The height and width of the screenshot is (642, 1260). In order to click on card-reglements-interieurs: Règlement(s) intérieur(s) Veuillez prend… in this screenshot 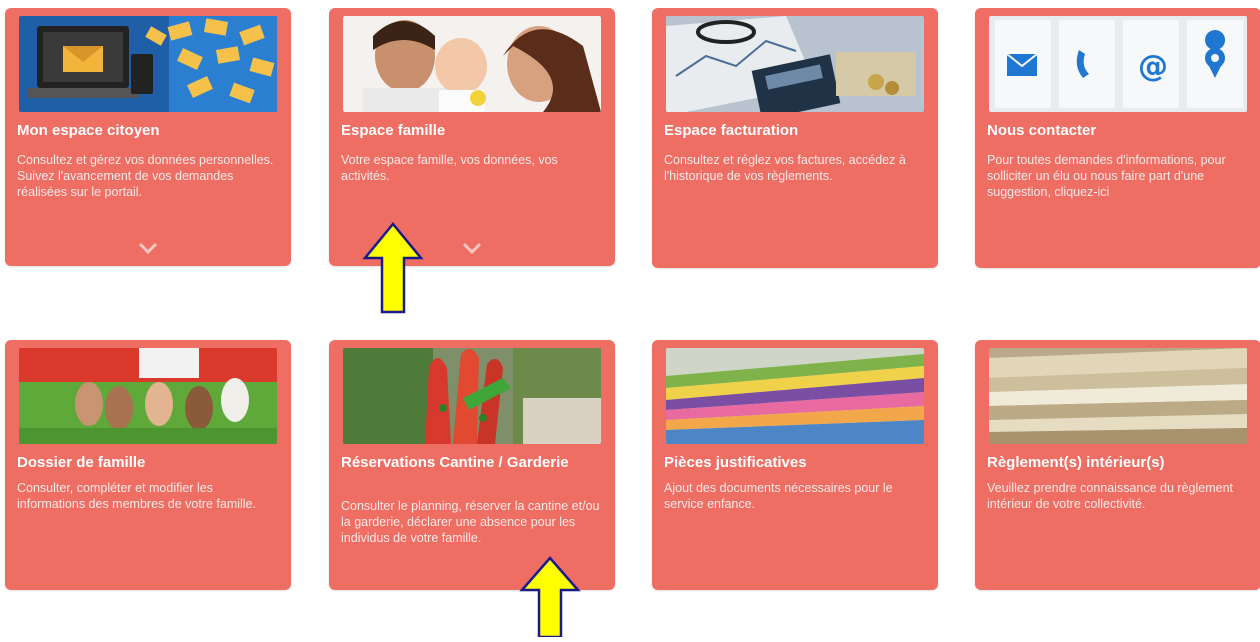, I will do `click(1117, 465)`.